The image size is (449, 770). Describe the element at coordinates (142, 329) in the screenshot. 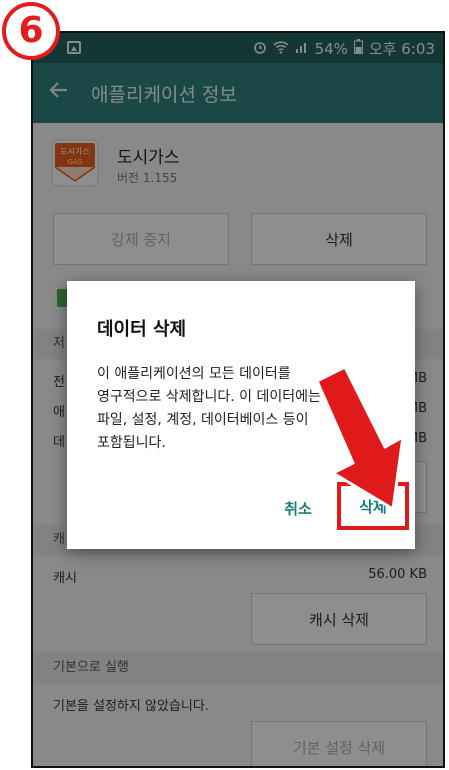

I see `dialog-title: 데이터 삭제` at that location.